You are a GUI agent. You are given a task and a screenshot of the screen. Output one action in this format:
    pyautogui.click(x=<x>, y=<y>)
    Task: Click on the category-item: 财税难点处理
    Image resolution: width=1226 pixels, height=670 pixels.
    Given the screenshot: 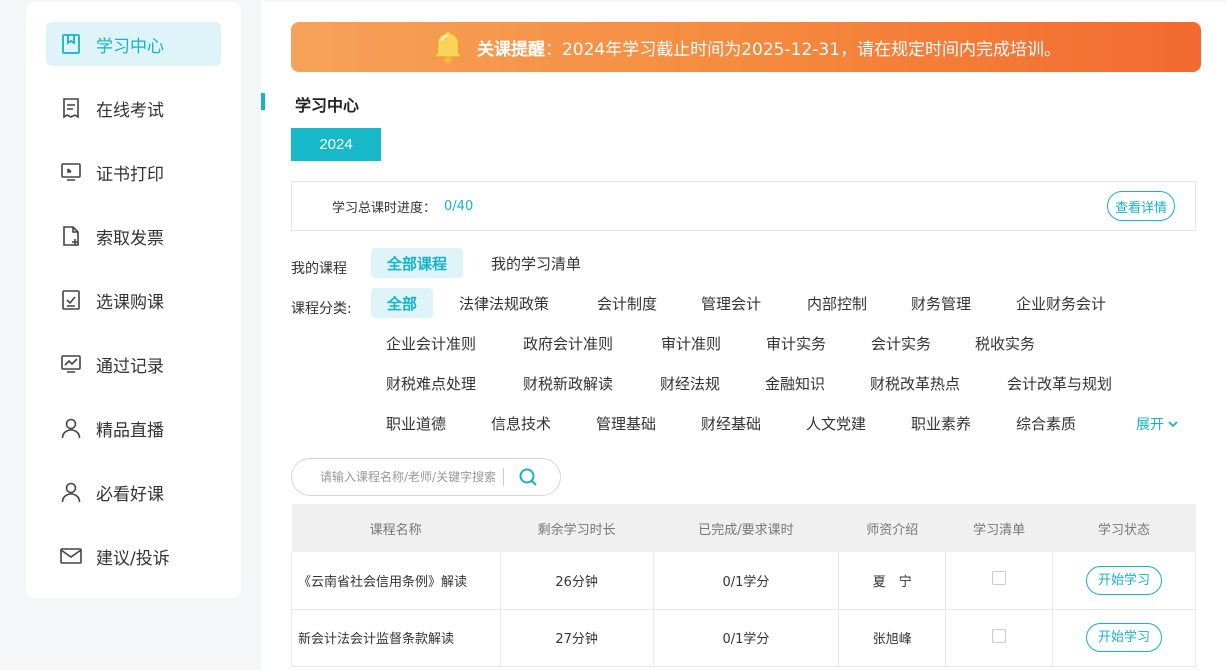 What is the action you would take?
    pyautogui.click(x=431, y=383)
    